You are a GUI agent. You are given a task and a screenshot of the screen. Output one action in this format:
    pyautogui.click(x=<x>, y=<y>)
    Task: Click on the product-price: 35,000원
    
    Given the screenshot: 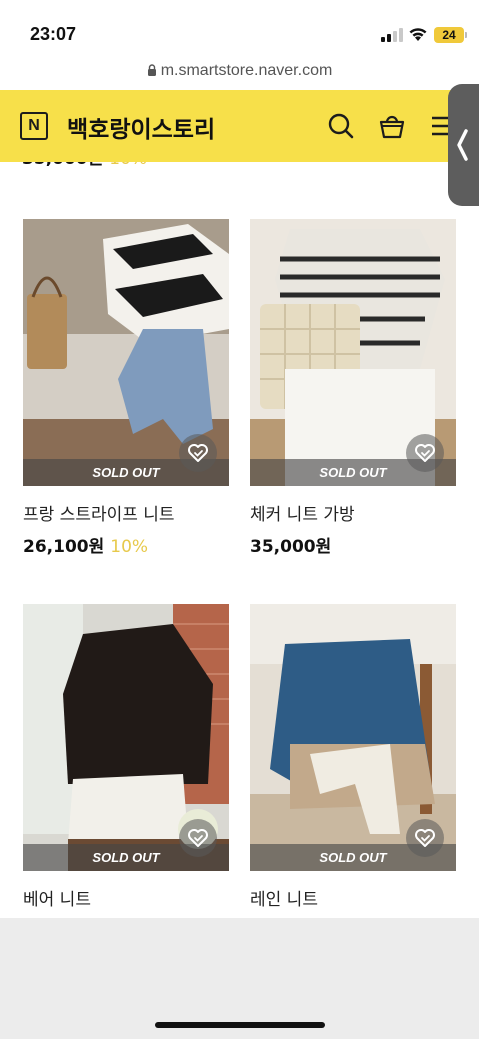 What is the action you would take?
    pyautogui.click(x=291, y=547)
    